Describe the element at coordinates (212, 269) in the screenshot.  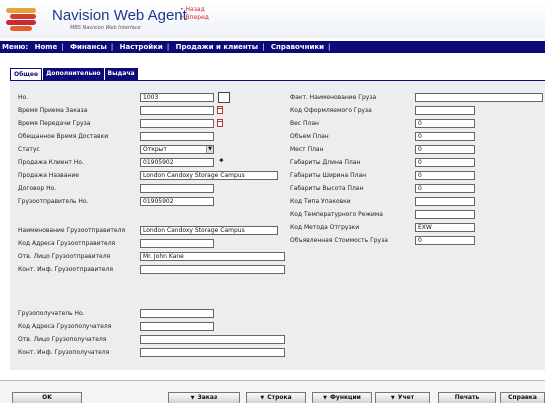
I see `shipper-info-field` at that location.